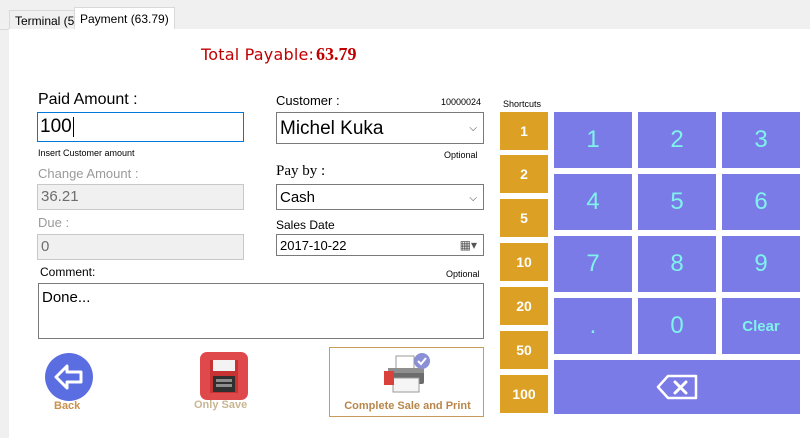 The height and width of the screenshot is (438, 810). What do you see at coordinates (761, 140) in the screenshot?
I see `keypad-key-3: 3` at bounding box center [761, 140].